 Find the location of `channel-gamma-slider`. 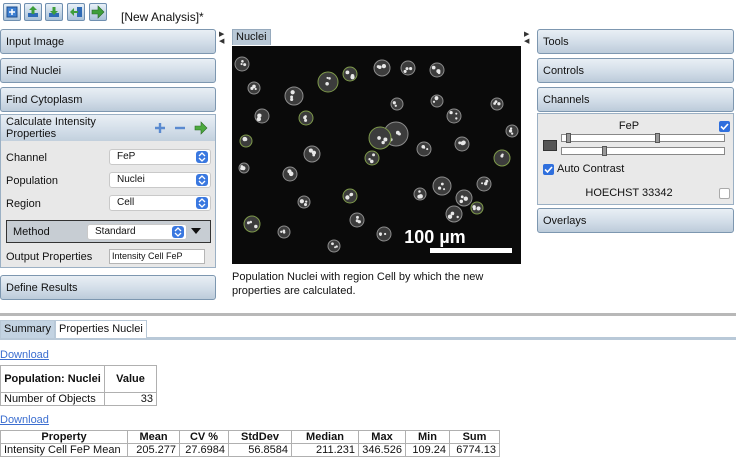

channel-gamma-slider is located at coordinates (643, 151).